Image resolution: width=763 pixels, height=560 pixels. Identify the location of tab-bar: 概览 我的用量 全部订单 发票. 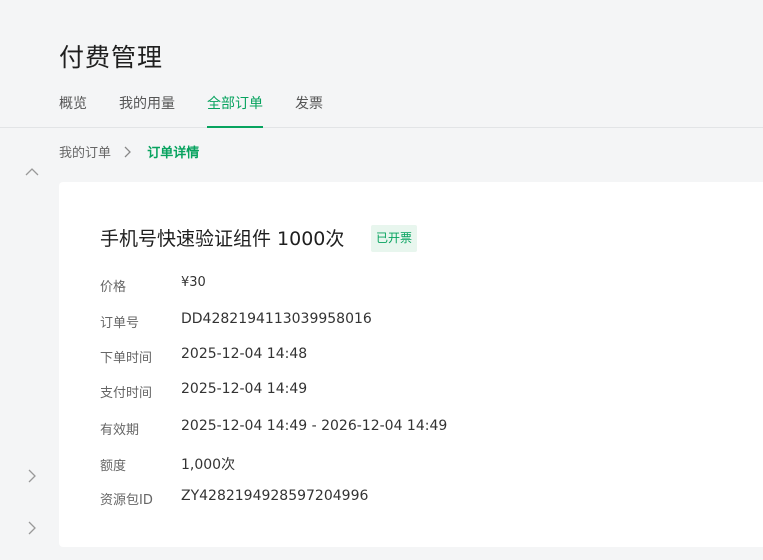
(381, 111).